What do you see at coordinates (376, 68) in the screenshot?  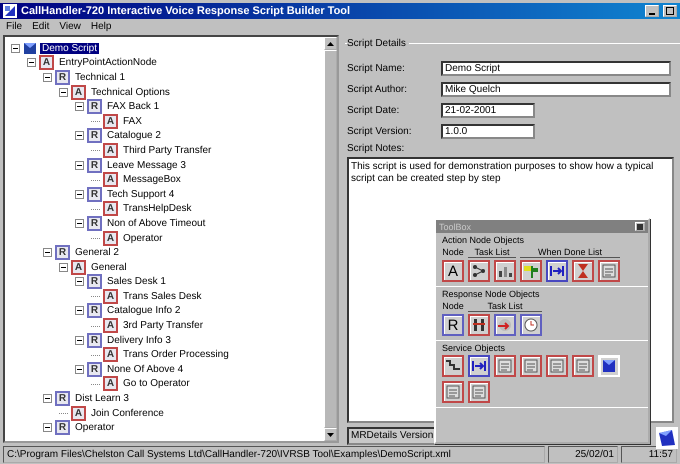 I see `field-label: Script Name:` at bounding box center [376, 68].